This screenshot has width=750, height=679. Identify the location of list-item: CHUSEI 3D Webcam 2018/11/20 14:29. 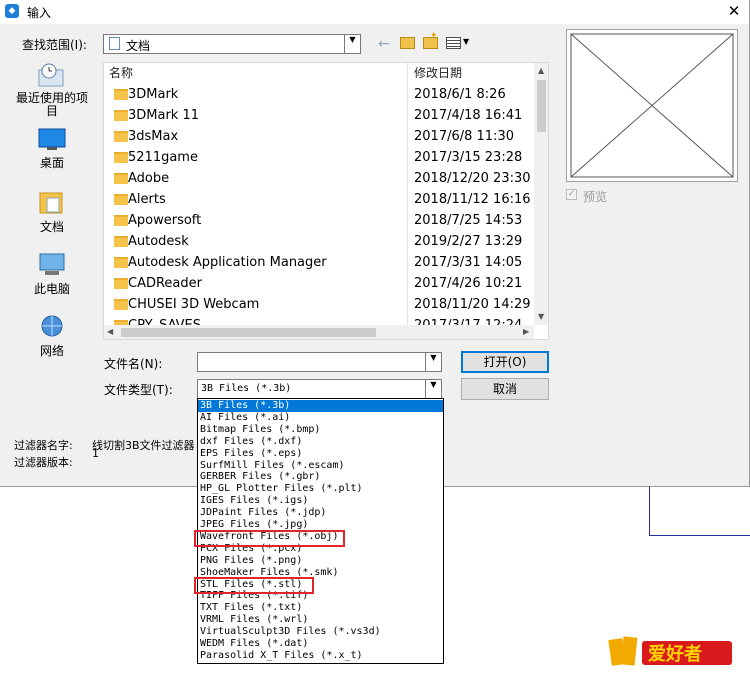
(319, 305).